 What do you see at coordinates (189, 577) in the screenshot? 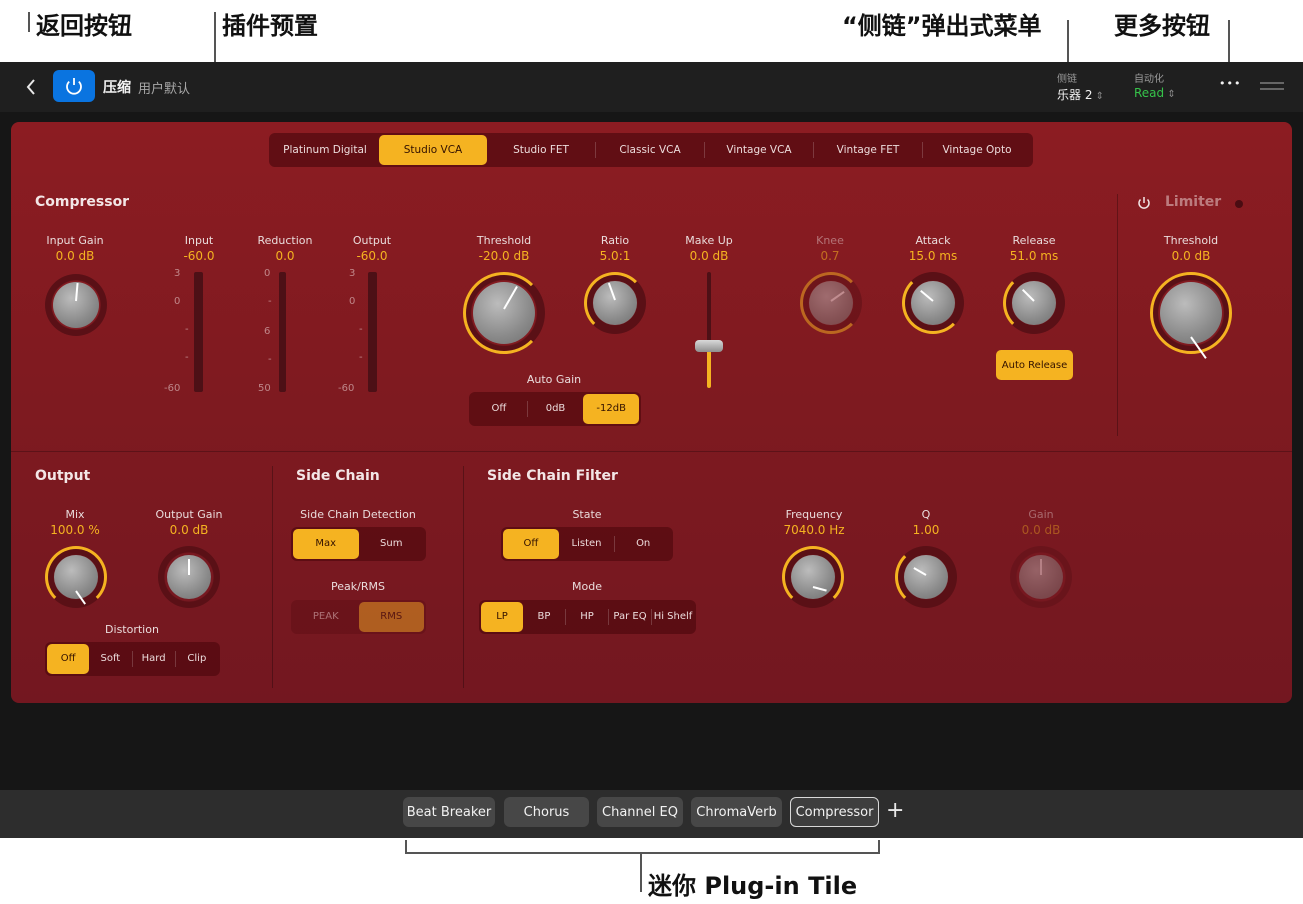
I see `output-gain-knob` at bounding box center [189, 577].